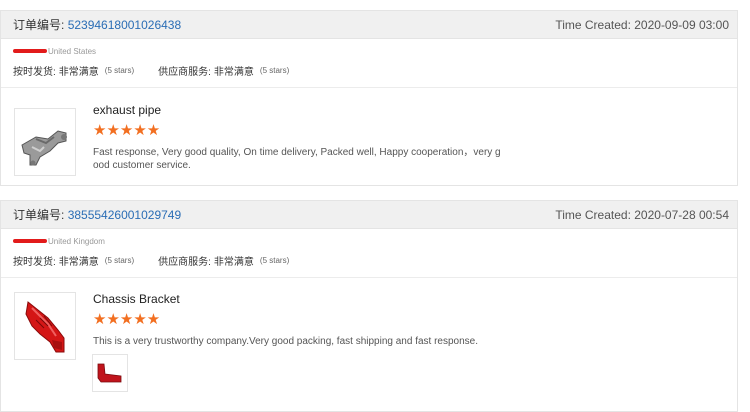 This screenshot has width=750, height=412. I want to click on order-number-link: 52394618001026438, so click(124, 25).